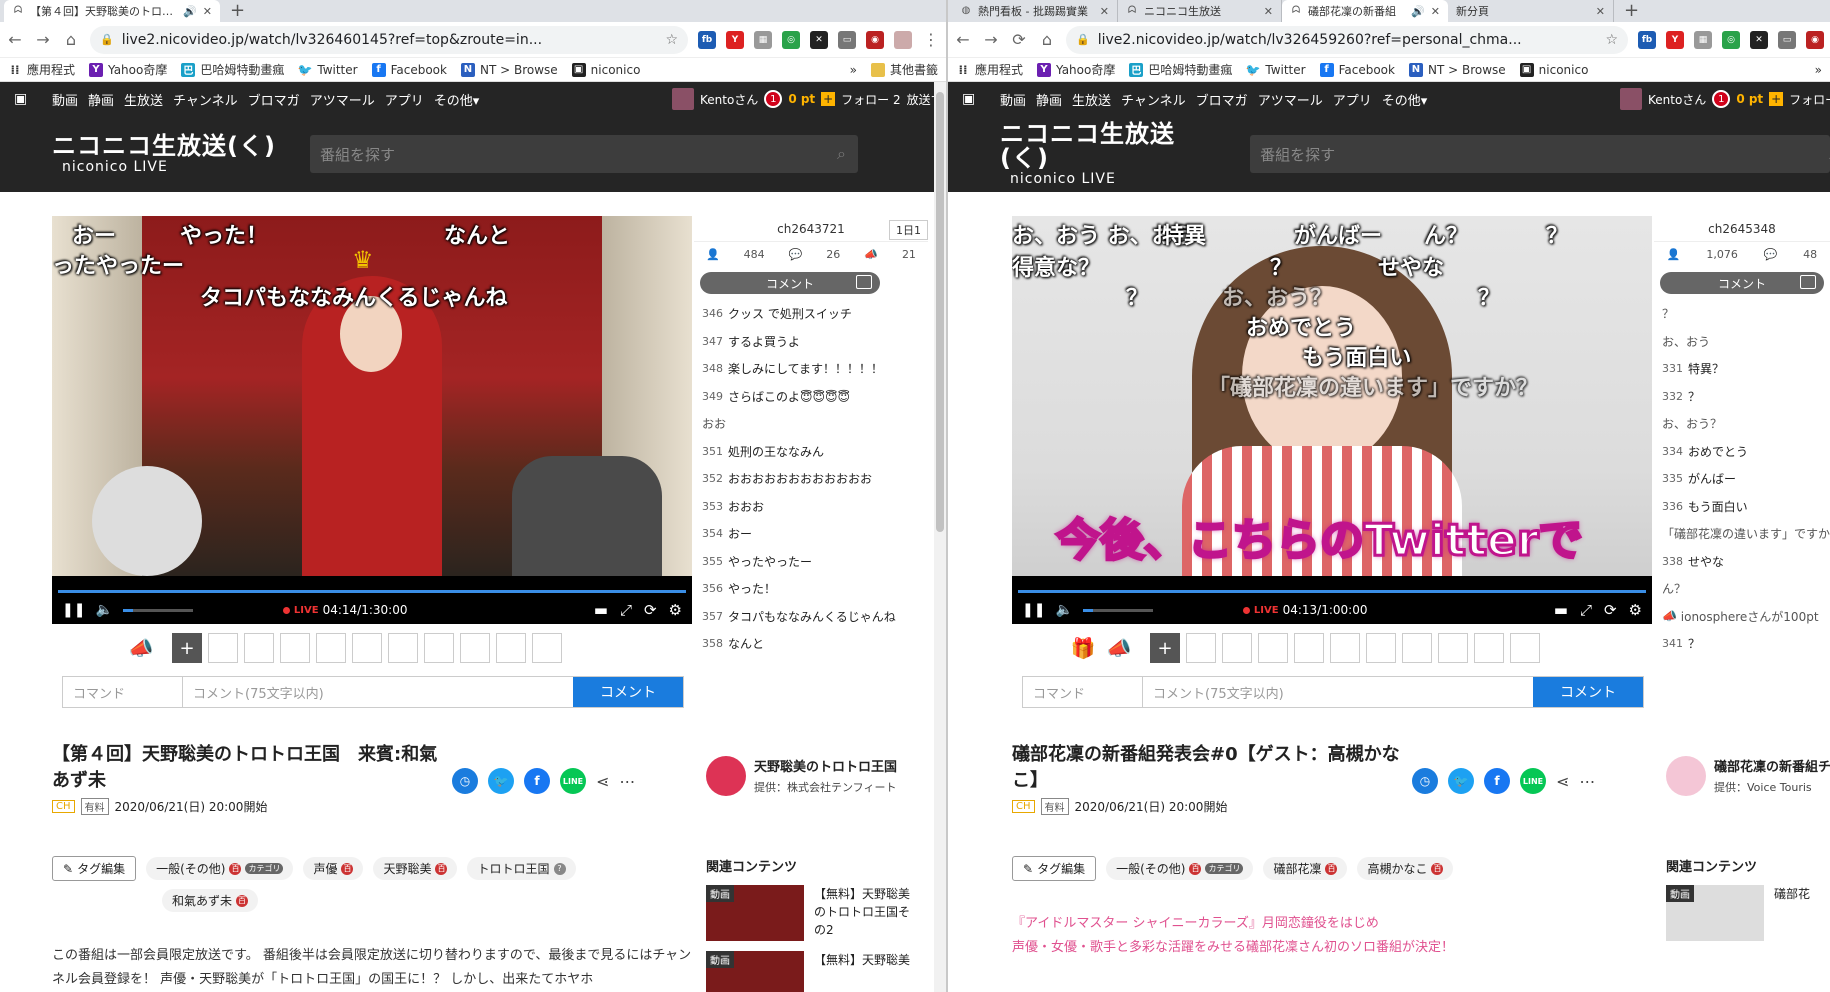 The width and height of the screenshot is (1830, 992). Describe the element at coordinates (1305, 868) in the screenshot. I see `tag-item: 礒部花凜百` at that location.